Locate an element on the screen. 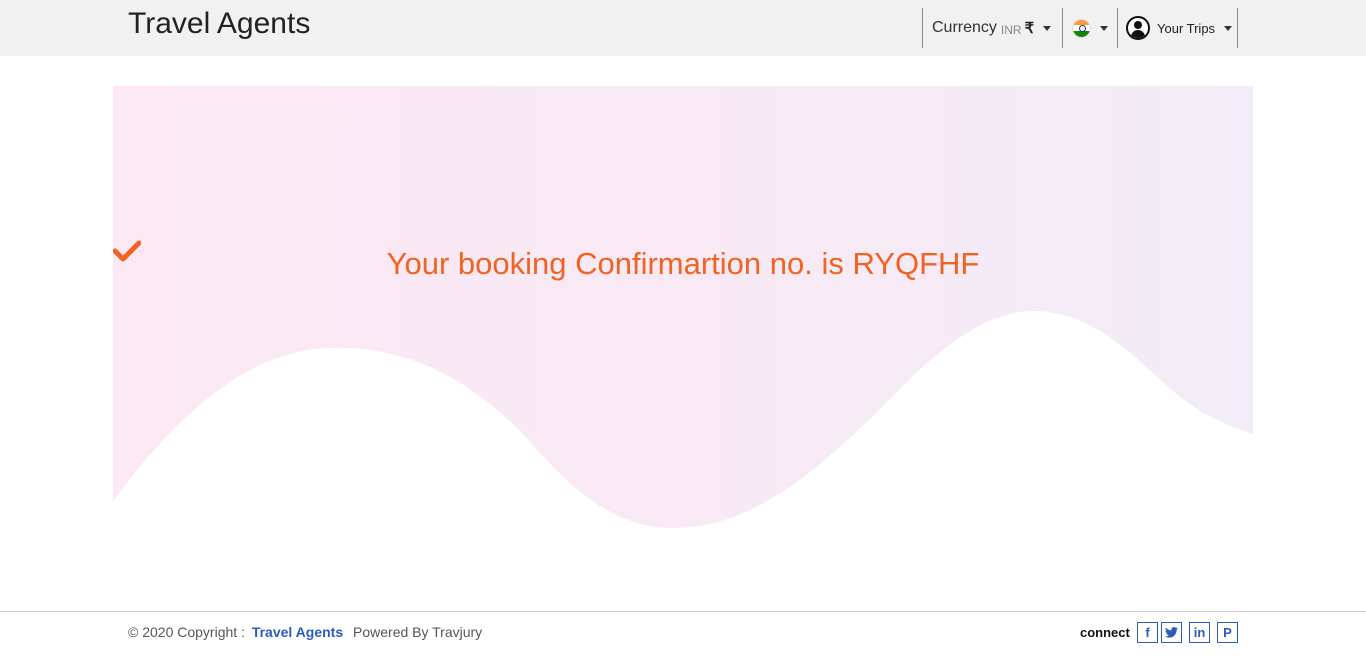  country-dropdown is located at coordinates (1089, 28).